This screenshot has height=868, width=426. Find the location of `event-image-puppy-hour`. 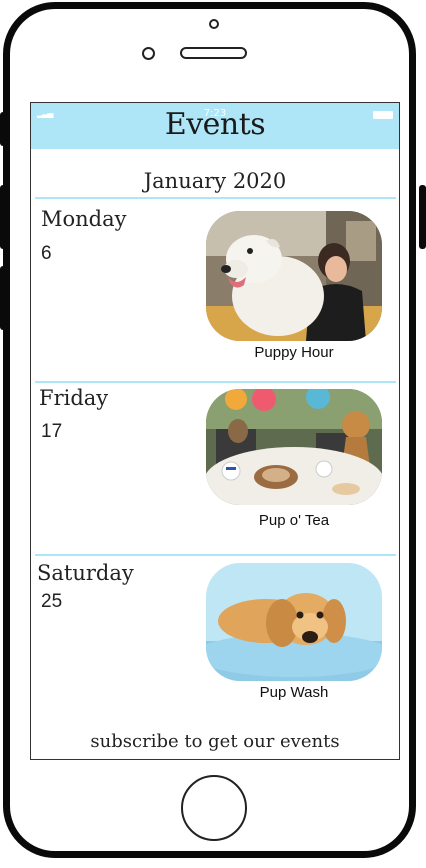

event-image-puppy-hour is located at coordinates (294, 276).